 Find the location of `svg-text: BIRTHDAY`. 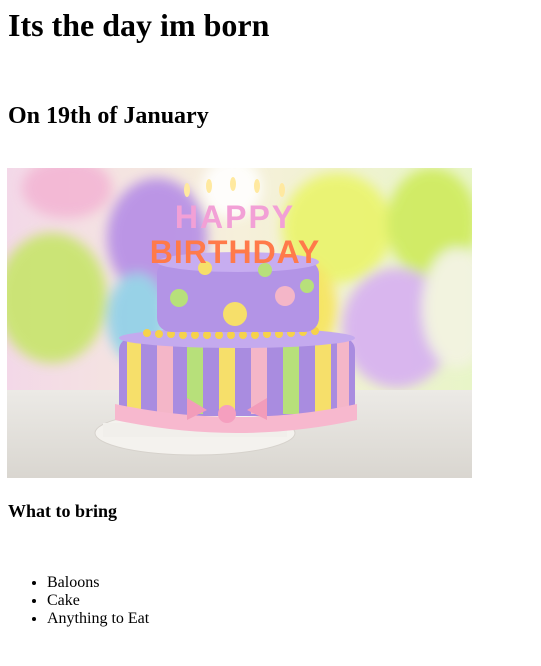

svg-text: BIRTHDAY is located at coordinates (235, 252).